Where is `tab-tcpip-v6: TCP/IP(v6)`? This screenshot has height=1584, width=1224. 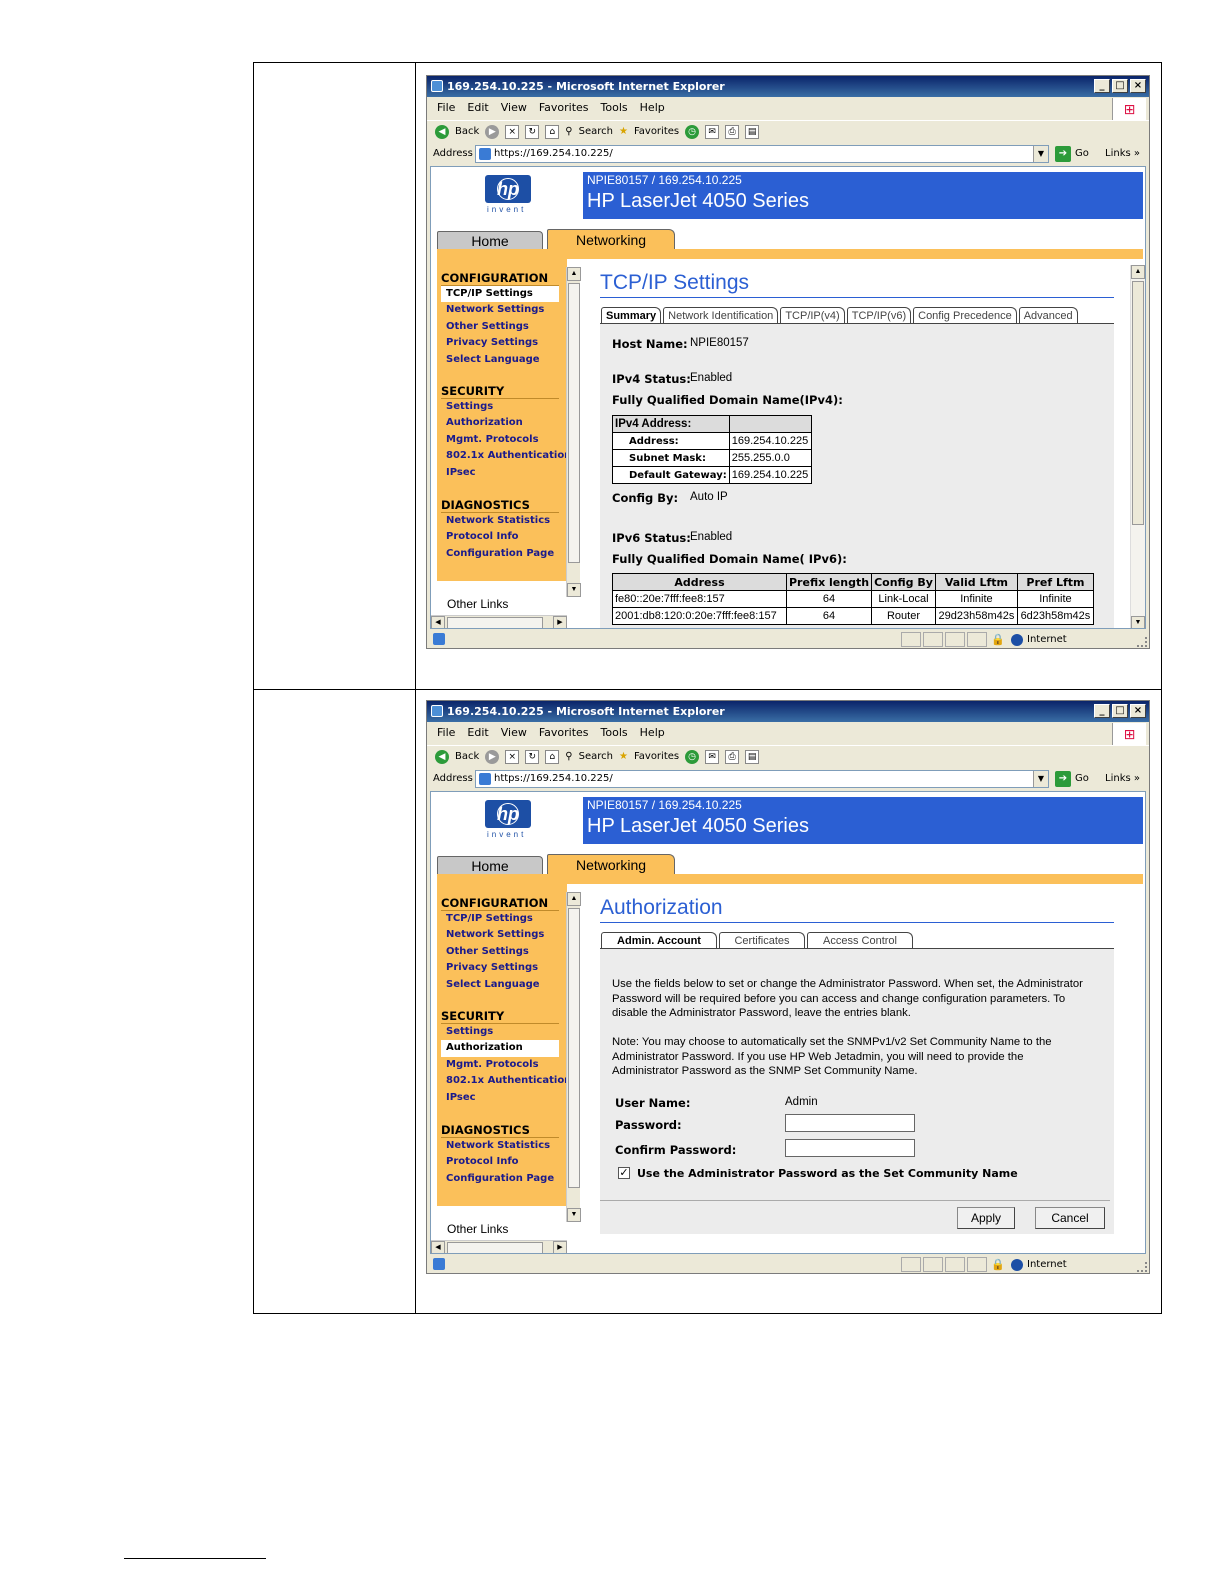
tab-tcpip-v6: TCP/IP(v6) is located at coordinates (879, 315).